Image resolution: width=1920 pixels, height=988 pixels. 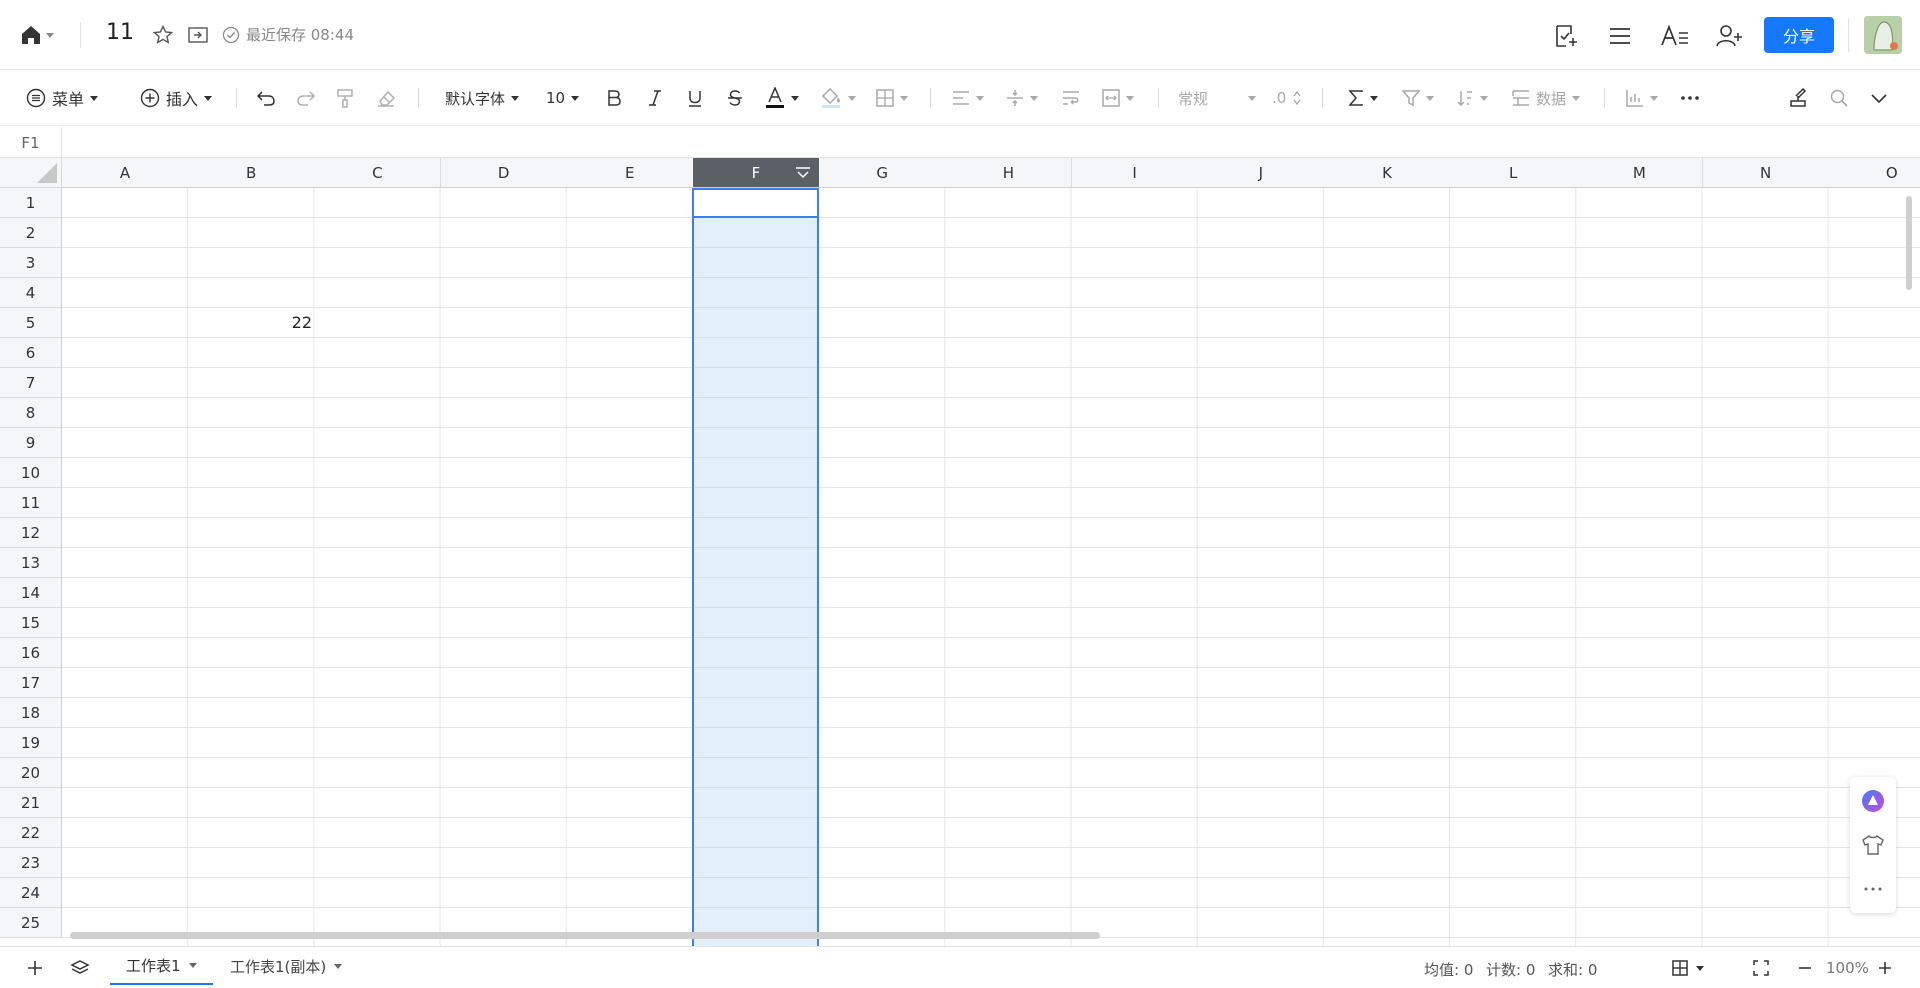 I want to click on column-header-b: B, so click(x=252, y=173).